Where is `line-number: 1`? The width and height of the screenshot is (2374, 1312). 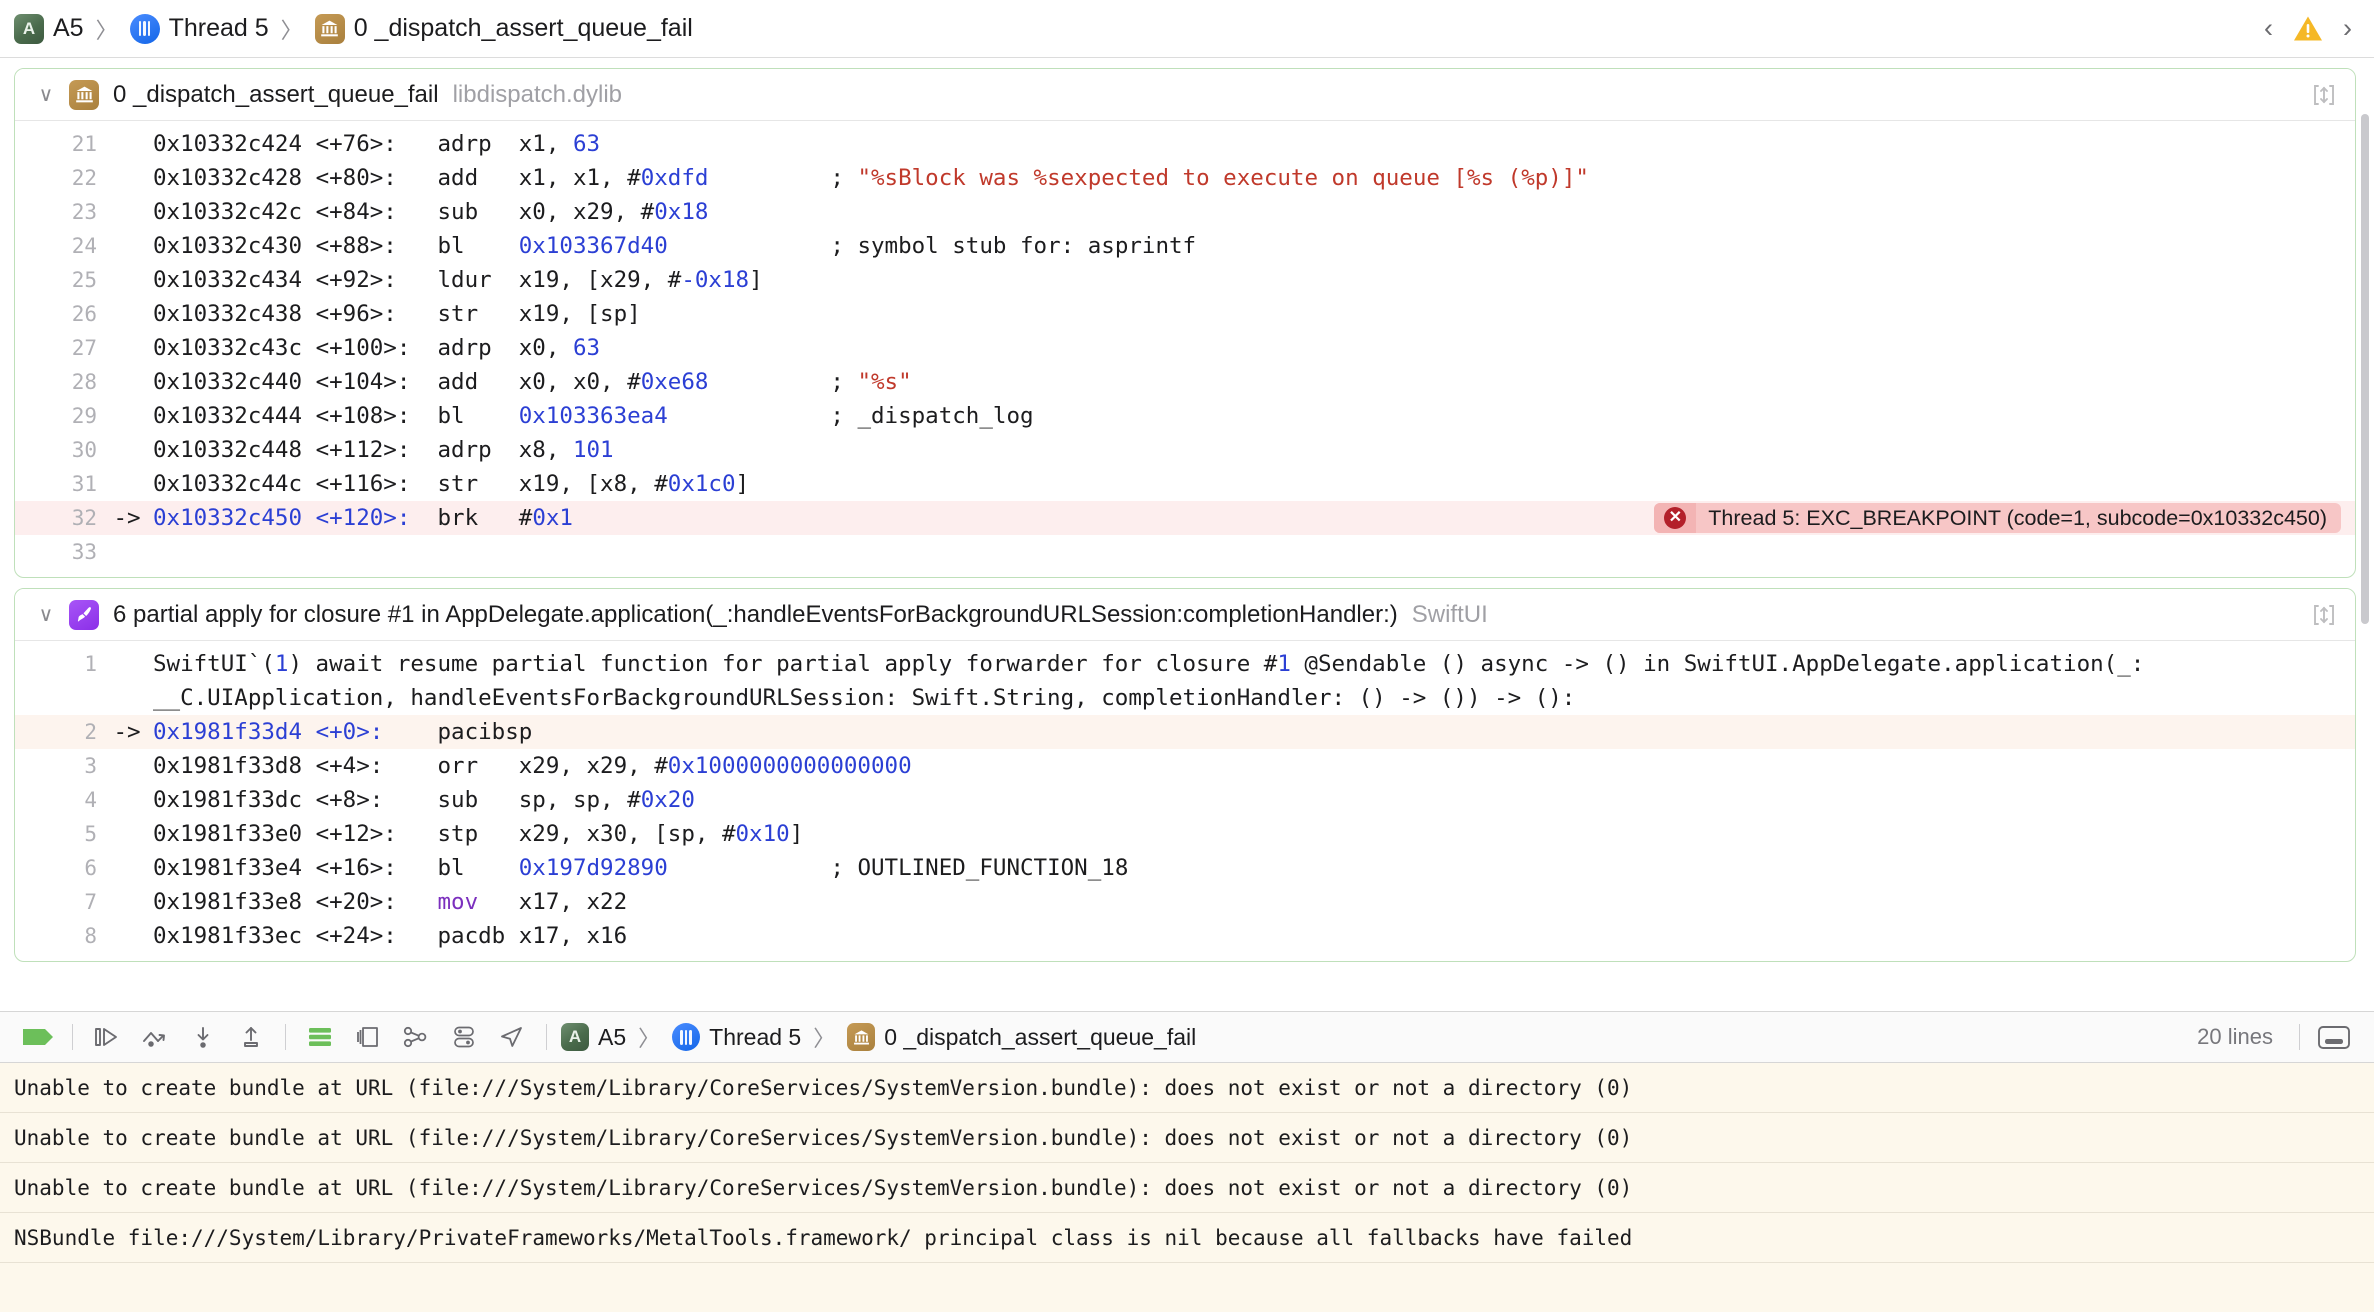
line-number: 1 is located at coordinates (90, 664).